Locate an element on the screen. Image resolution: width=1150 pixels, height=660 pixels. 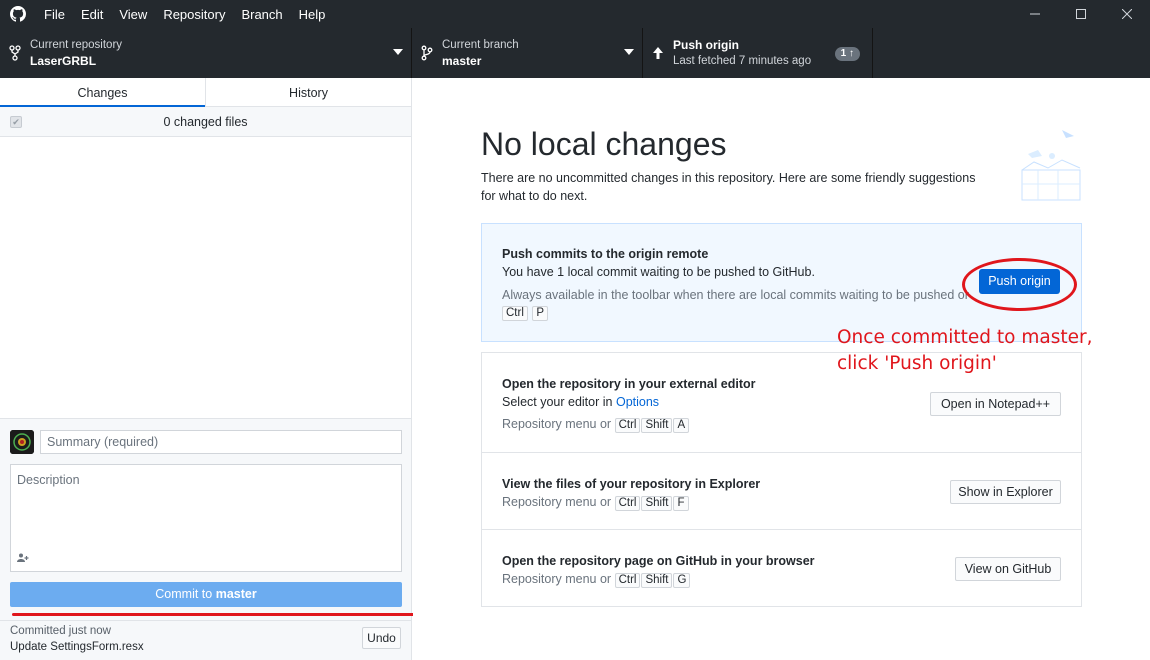
menu-edit: Edit is located at coordinates (92, 14).